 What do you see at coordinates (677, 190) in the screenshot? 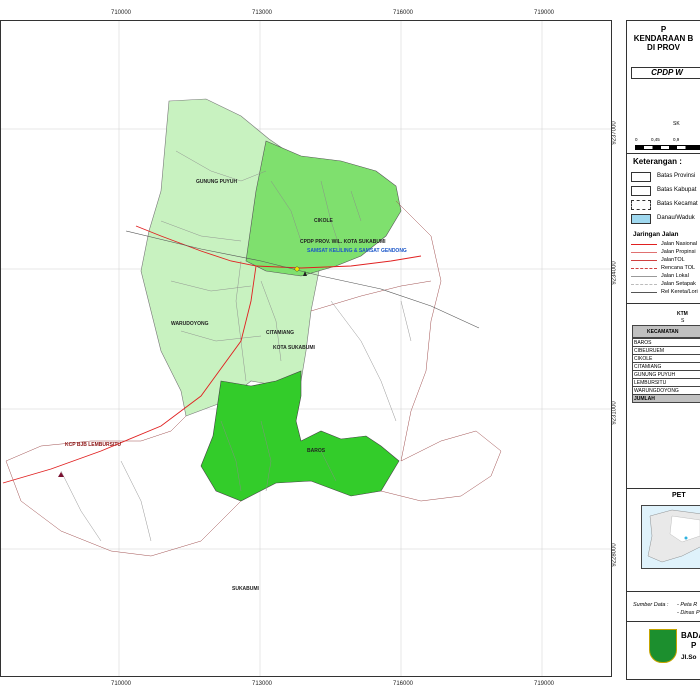
I see `legend-kabupaten-label: Batas Kabupat` at bounding box center [677, 190].